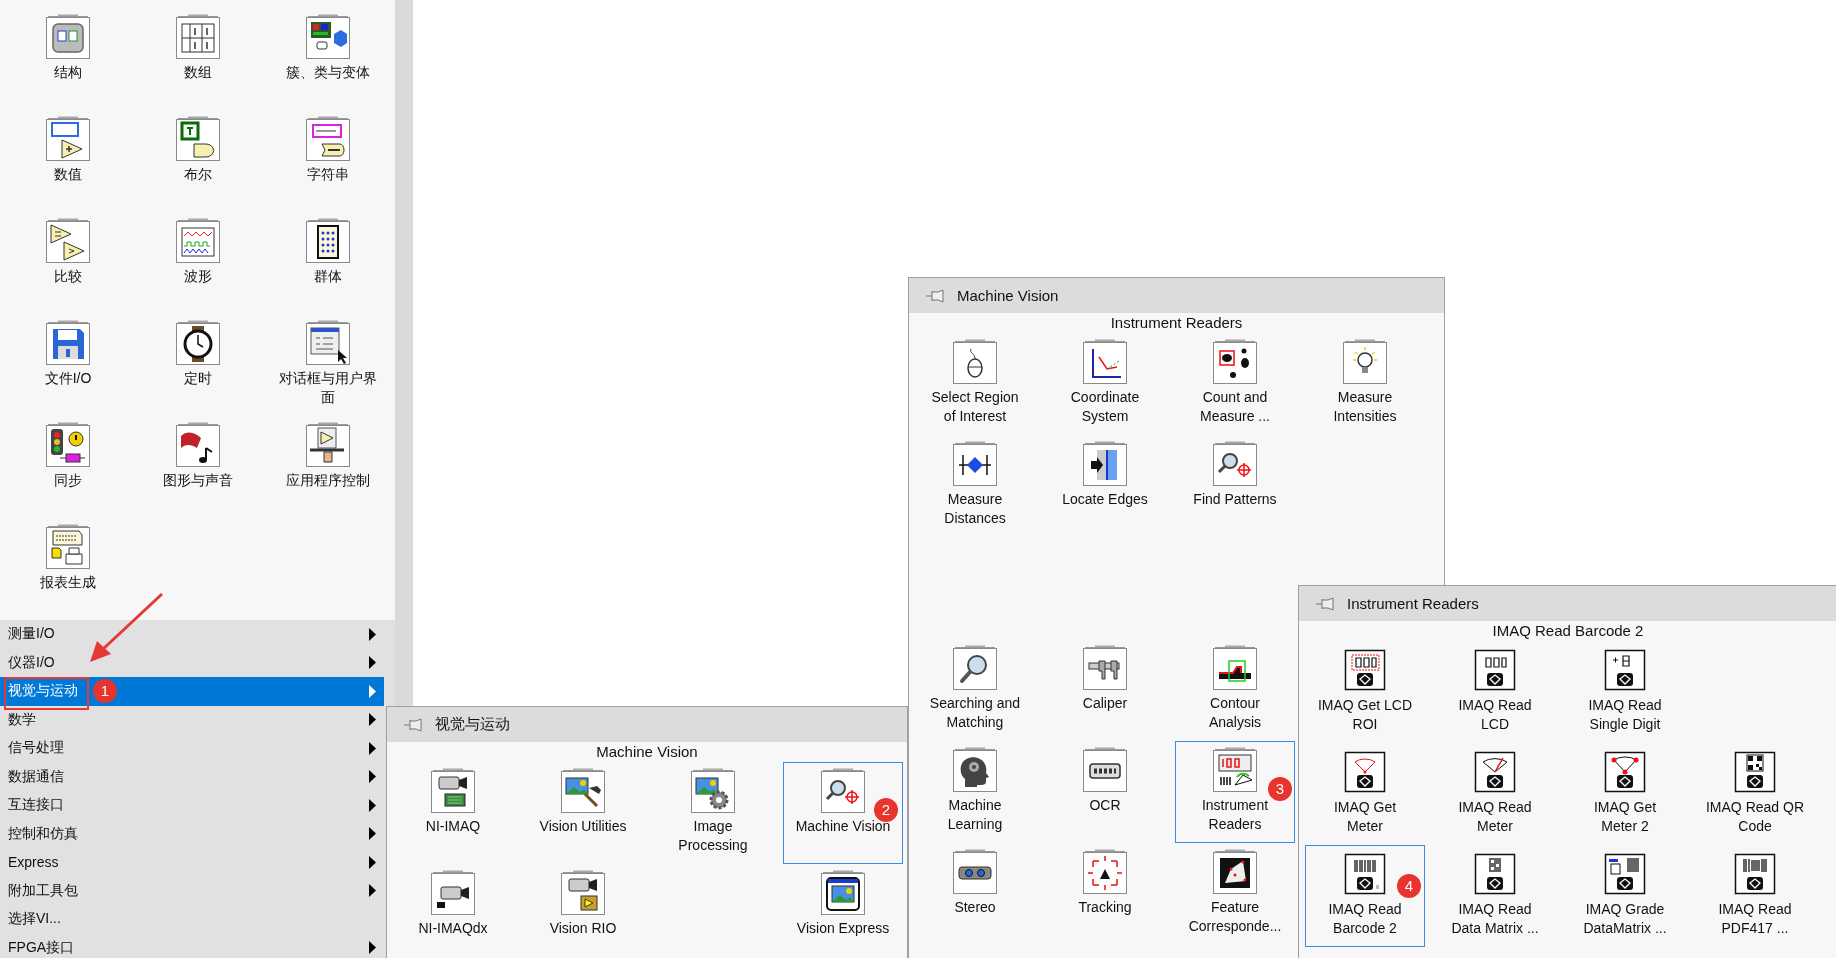 Image resolution: width=1836 pixels, height=958 pixels. Describe the element at coordinates (68, 445) in the screenshot. I see `traffic-light-icon` at that location.